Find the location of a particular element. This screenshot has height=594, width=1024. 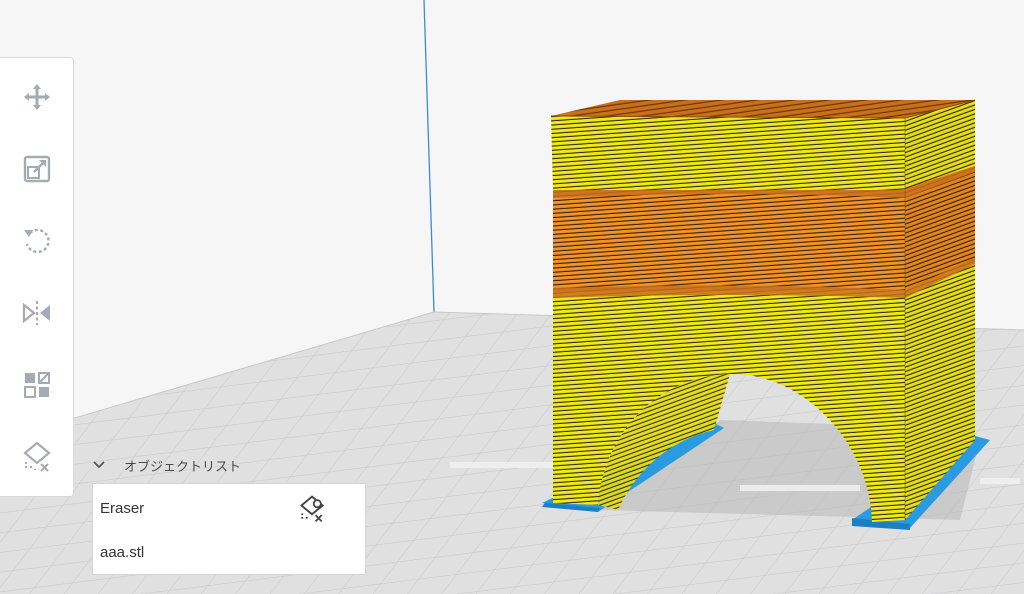

model-front-upper is located at coordinates (728, 153).